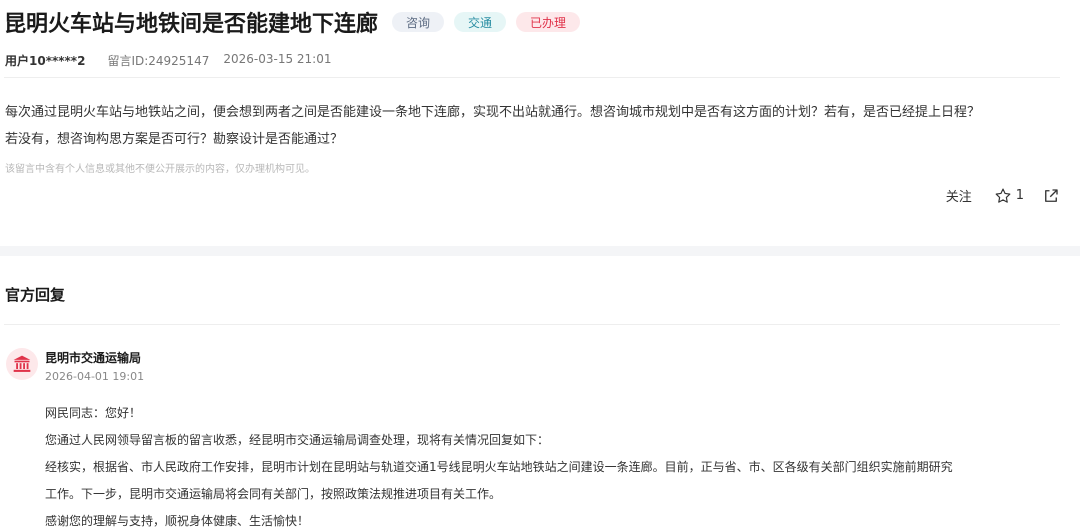 This screenshot has width=1080, height=531. Describe the element at coordinates (480, 22) in the screenshot. I see `tag-traffic: 交通` at that location.